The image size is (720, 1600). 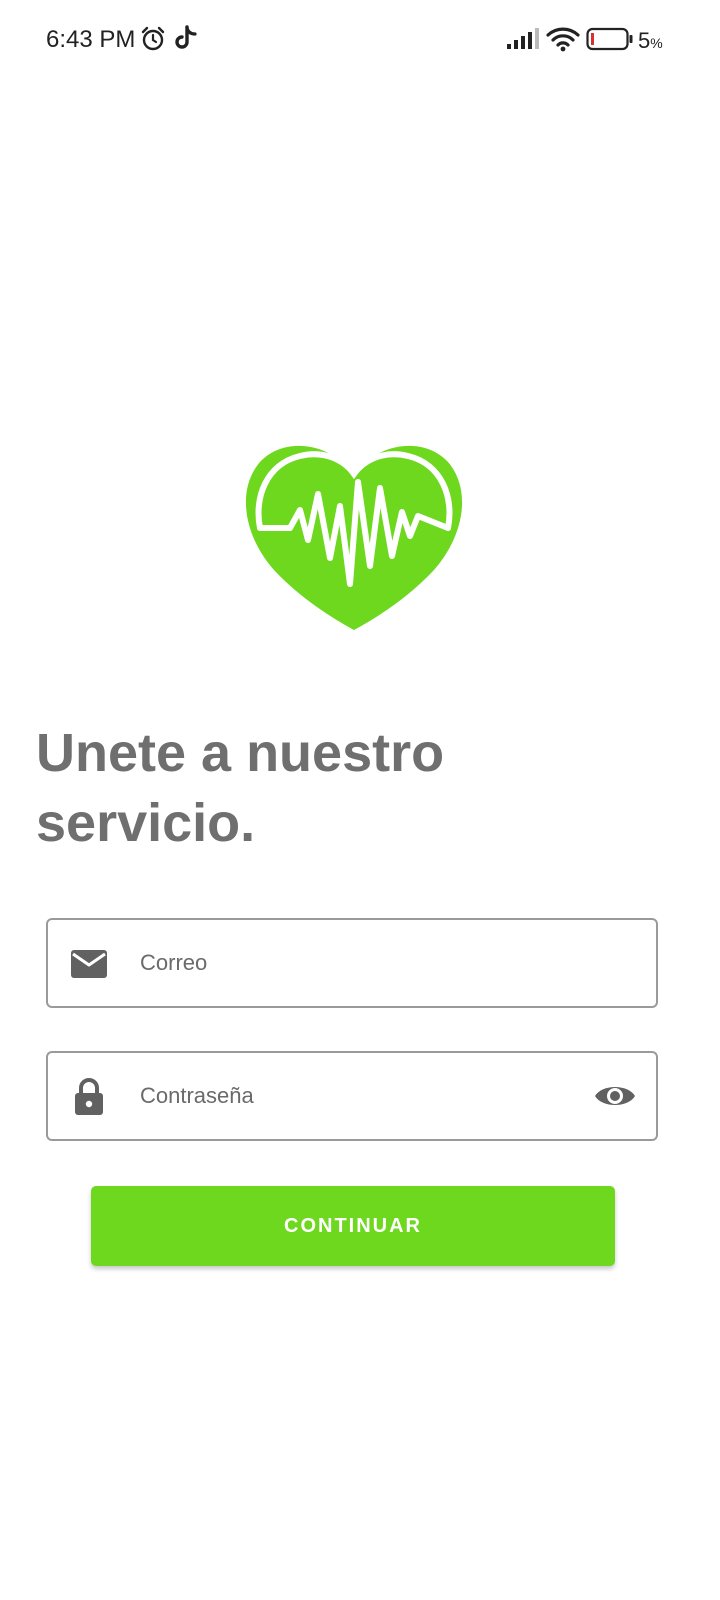 What do you see at coordinates (89, 964) in the screenshot?
I see `mail-icon` at bounding box center [89, 964].